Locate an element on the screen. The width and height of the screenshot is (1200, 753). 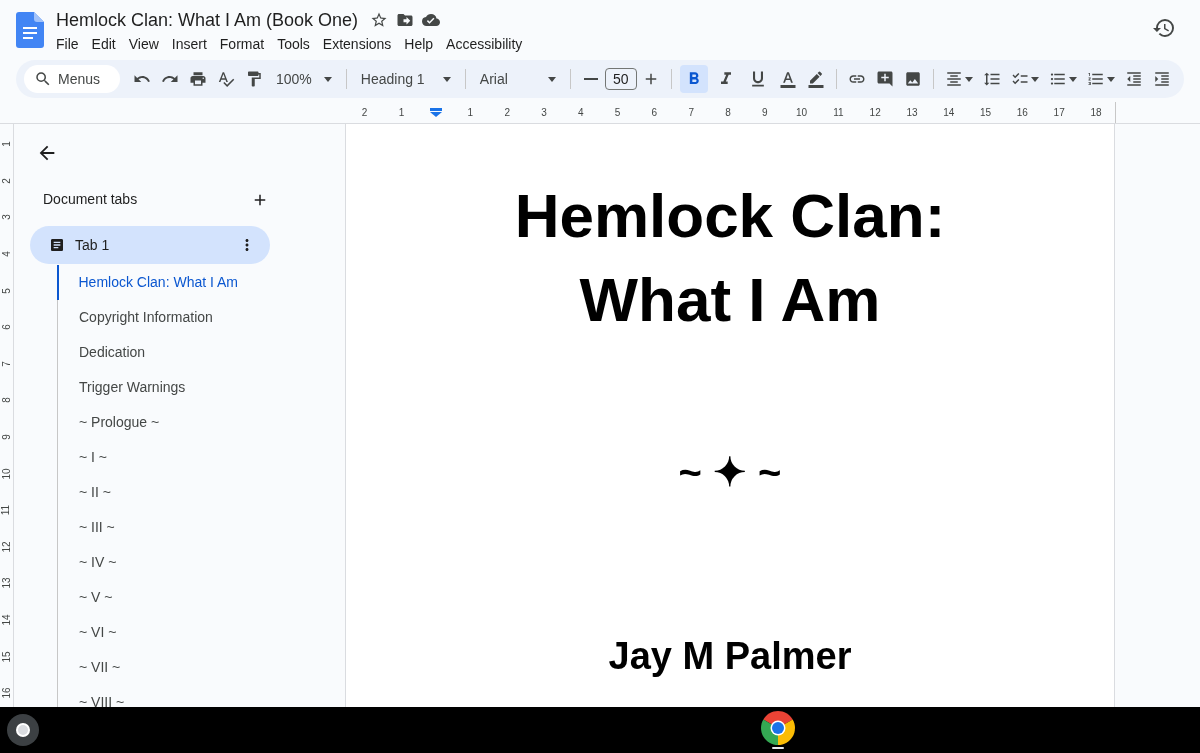
align-center-icon is located at coordinates (953, 79).